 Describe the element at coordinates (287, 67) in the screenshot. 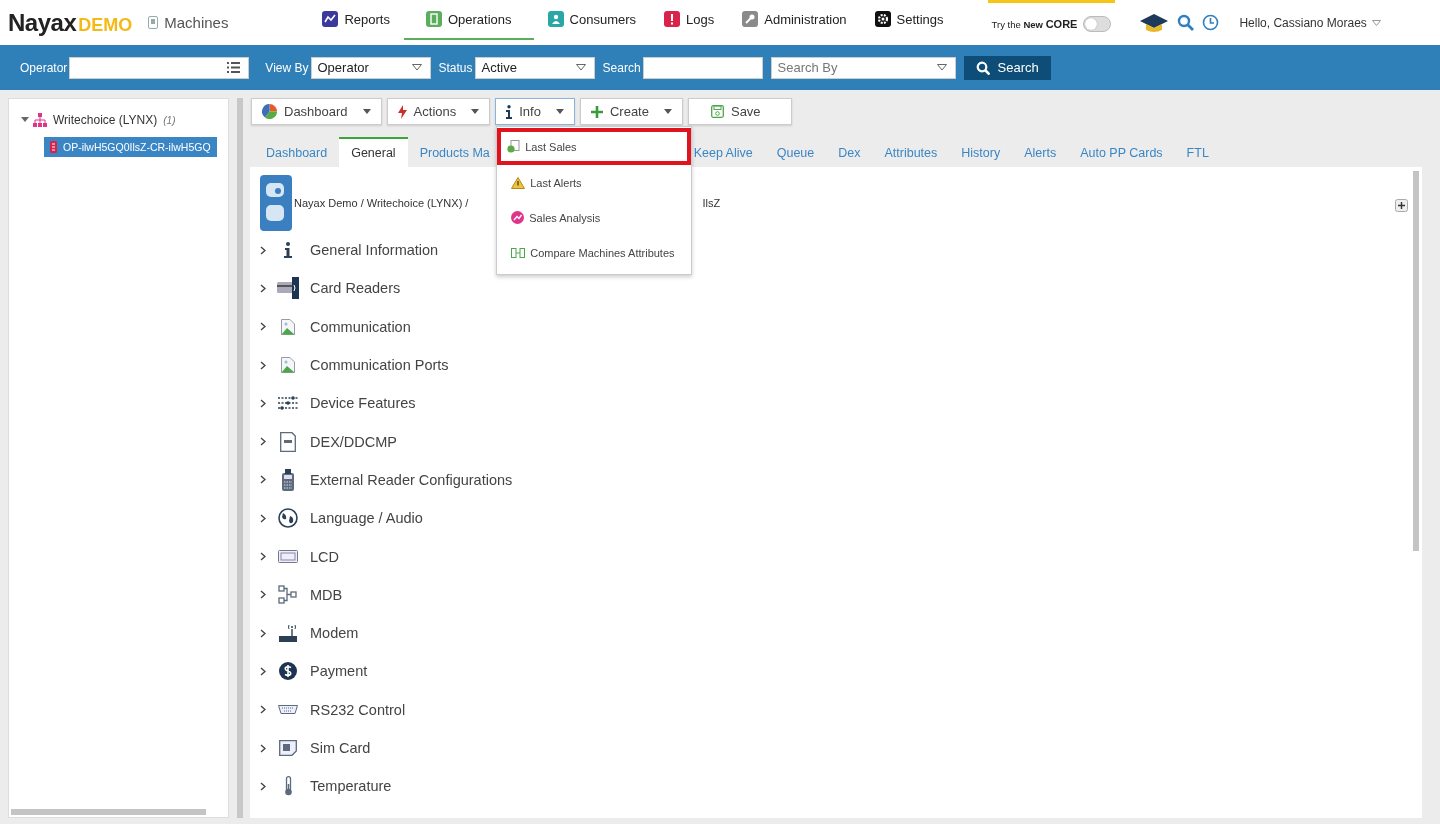

I see `field-label: View By` at that location.